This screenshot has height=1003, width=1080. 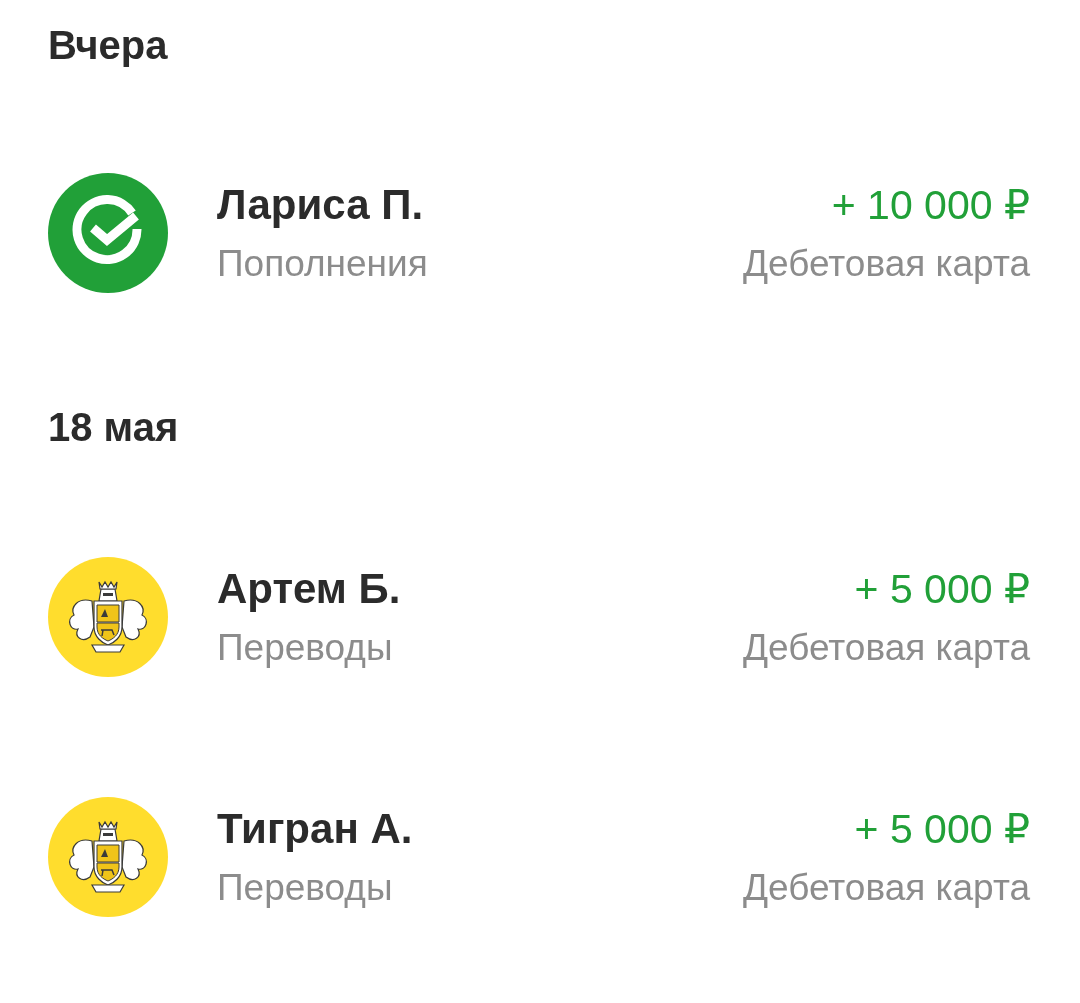 I want to click on amount-text: + 10 000 ₽, so click(x=930, y=205).